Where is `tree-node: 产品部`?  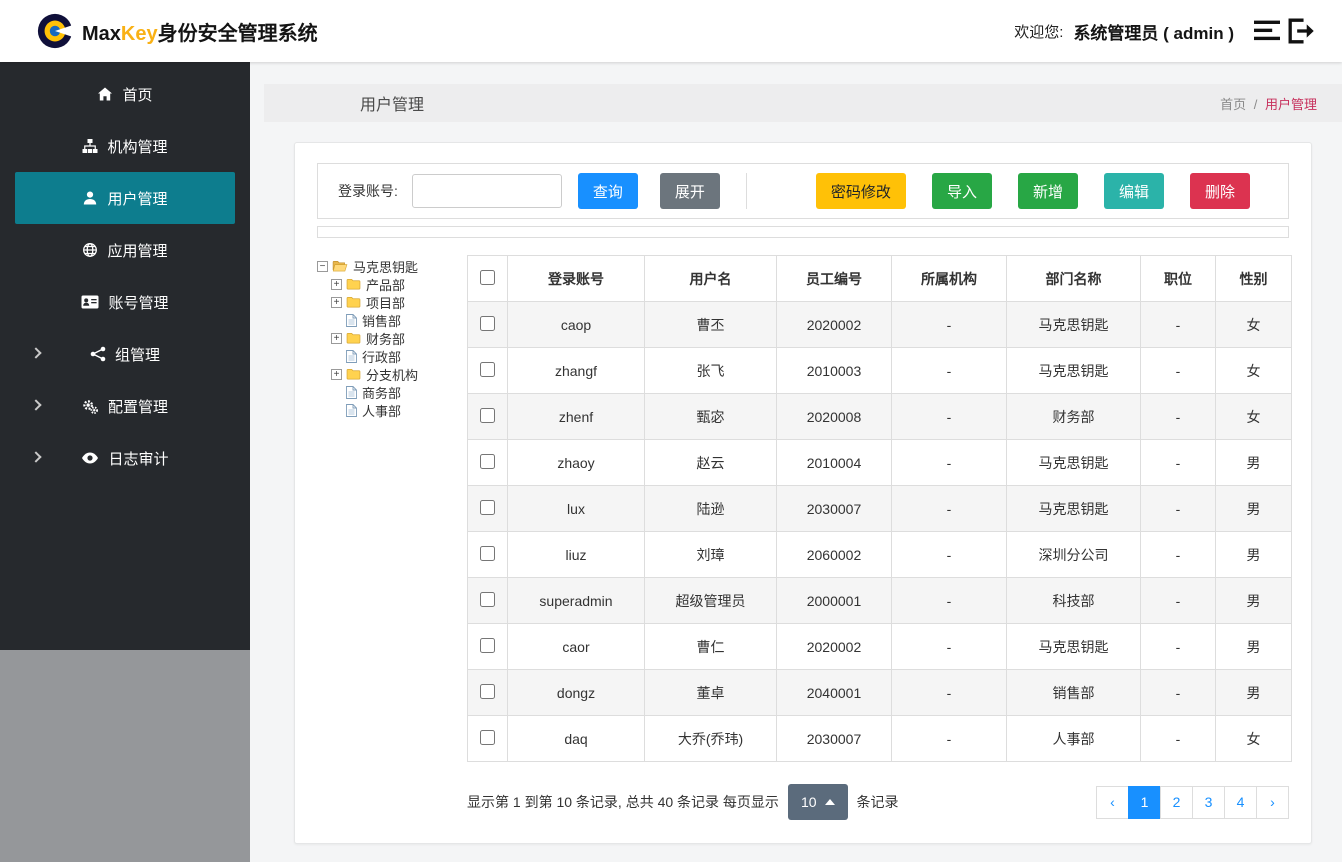
tree-node: 产品部 is located at coordinates (392, 284).